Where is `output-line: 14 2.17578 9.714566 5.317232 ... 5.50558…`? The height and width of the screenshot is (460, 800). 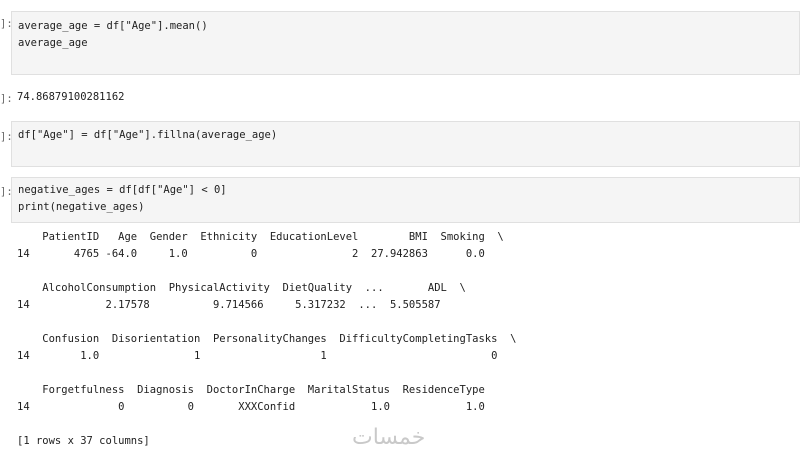 output-line: 14 2.17578 9.714566 5.317232 ... 5.50558… is located at coordinates (229, 305).